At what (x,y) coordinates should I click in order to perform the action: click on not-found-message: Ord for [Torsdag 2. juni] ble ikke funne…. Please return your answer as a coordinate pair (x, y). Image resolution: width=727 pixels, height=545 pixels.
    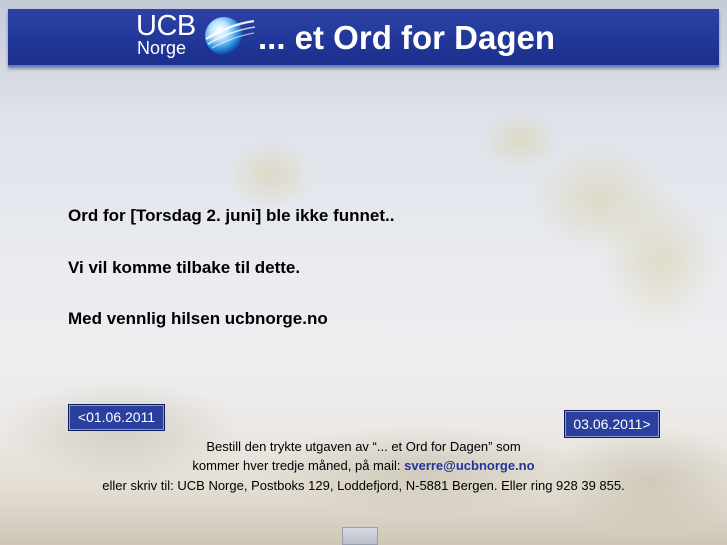
    Looking at the image, I should click on (231, 215).